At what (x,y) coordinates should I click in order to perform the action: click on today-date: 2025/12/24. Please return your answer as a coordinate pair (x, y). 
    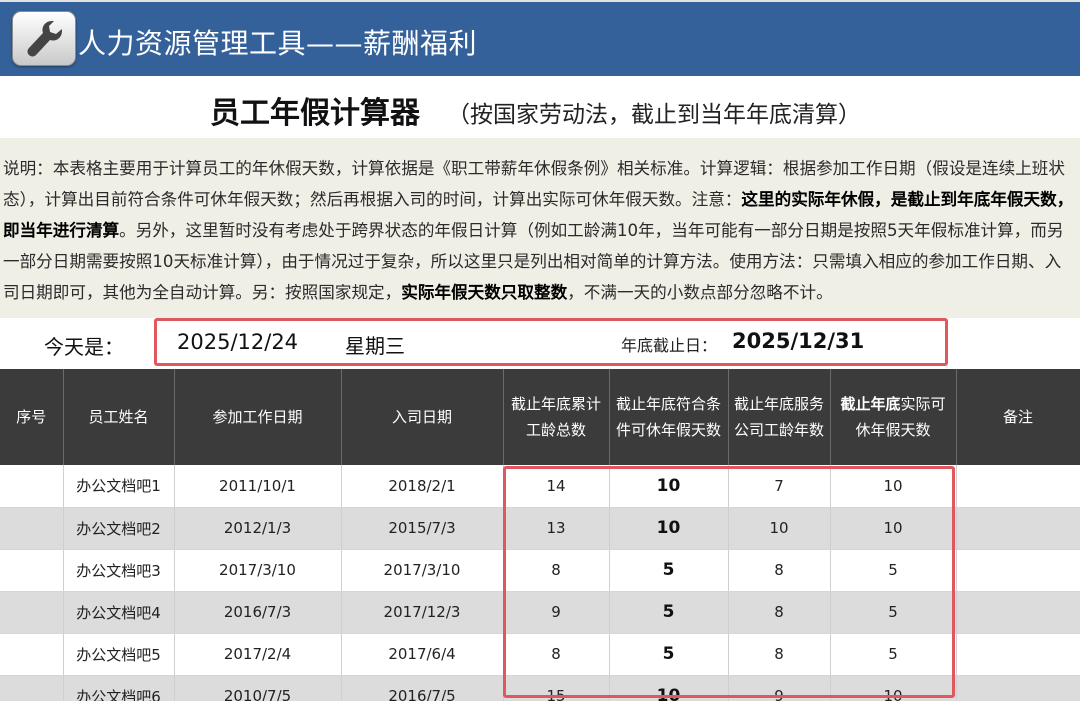
    Looking at the image, I should click on (237, 342).